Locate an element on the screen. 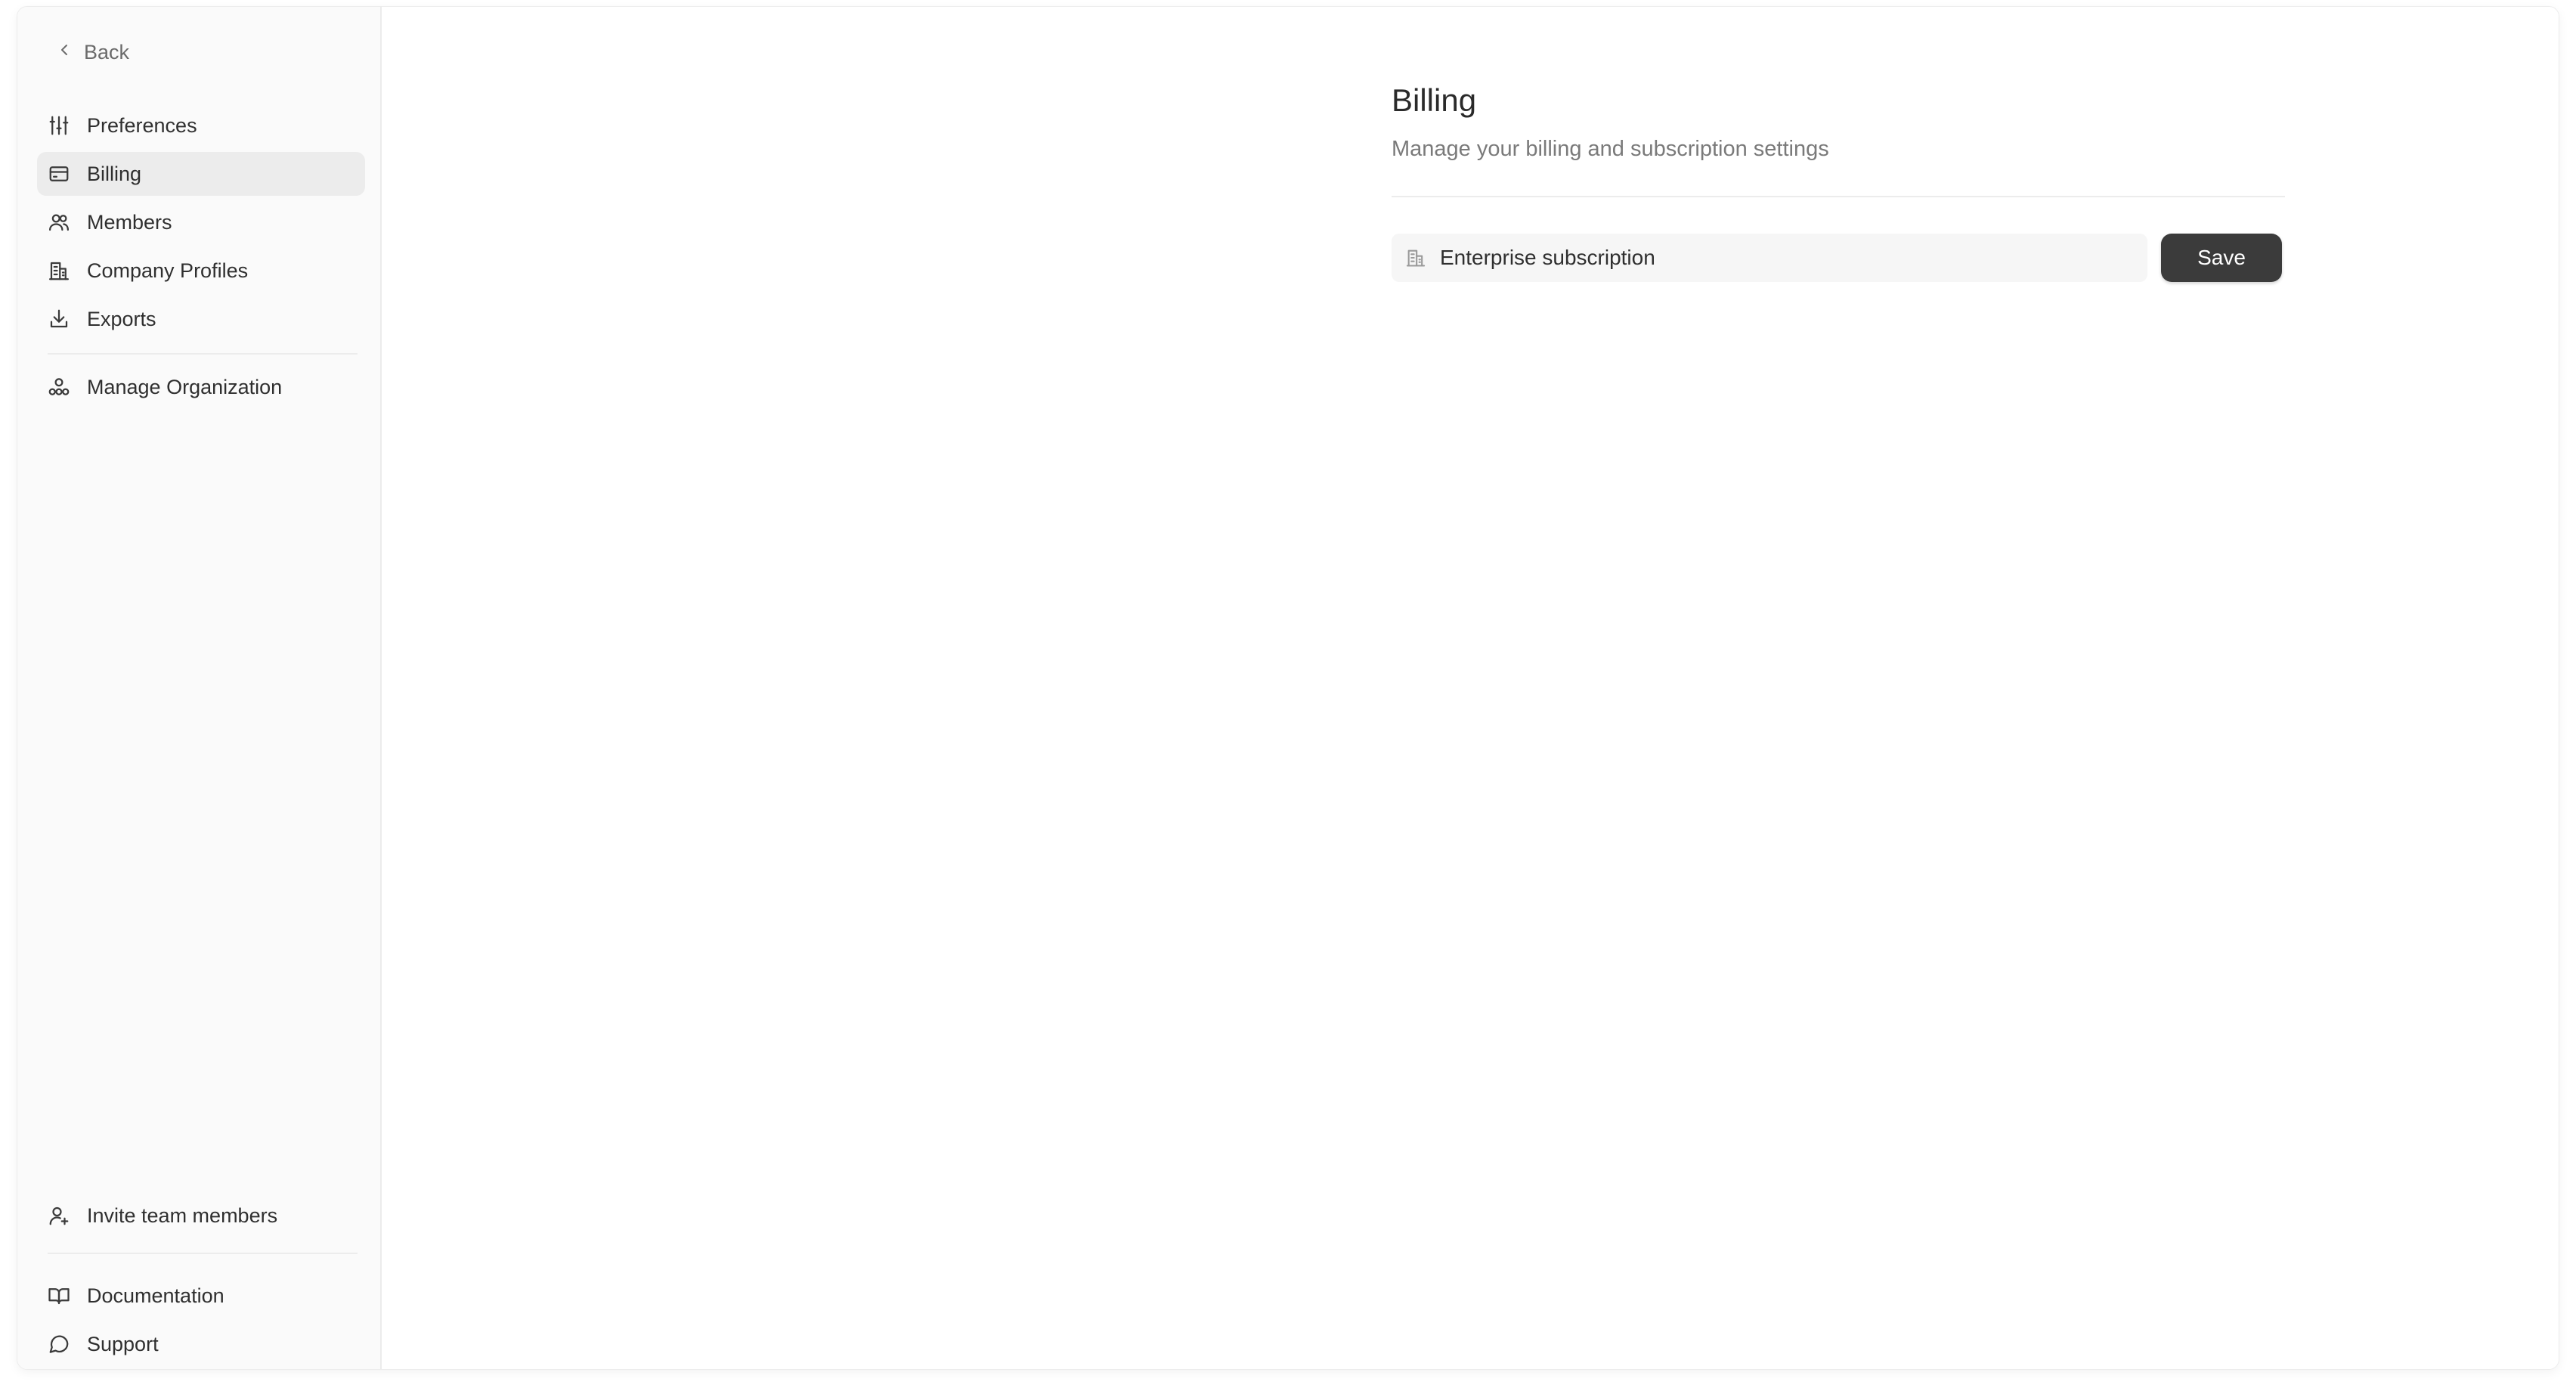 This screenshot has height=1397, width=2576. sidebar-item-exports: Exports is located at coordinates (201, 319).